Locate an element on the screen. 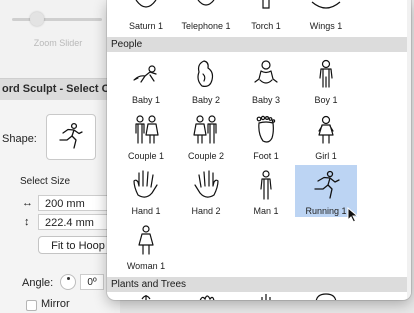 Image resolution: width=414 pixels, height=313 pixels. width-arrow-icon: ↔ is located at coordinates (27, 203).